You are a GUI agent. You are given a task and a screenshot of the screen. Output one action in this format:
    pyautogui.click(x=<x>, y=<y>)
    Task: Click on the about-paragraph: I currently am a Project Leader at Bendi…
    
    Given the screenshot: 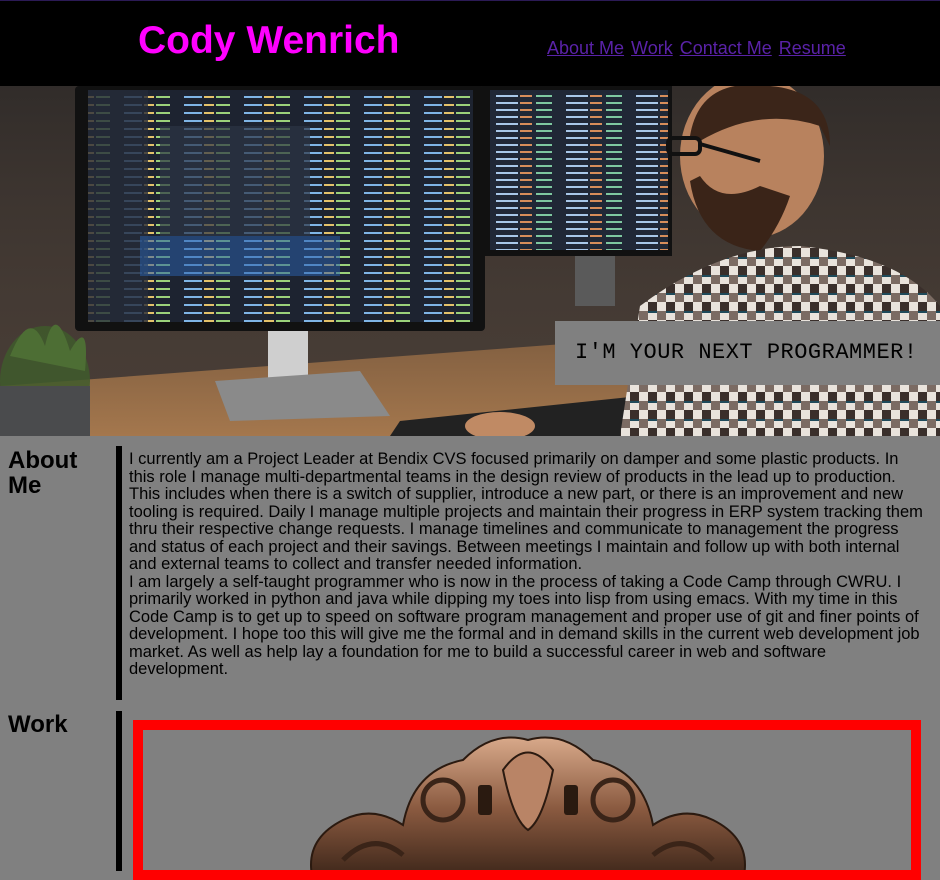 What is the action you would take?
    pyautogui.click(x=526, y=511)
    